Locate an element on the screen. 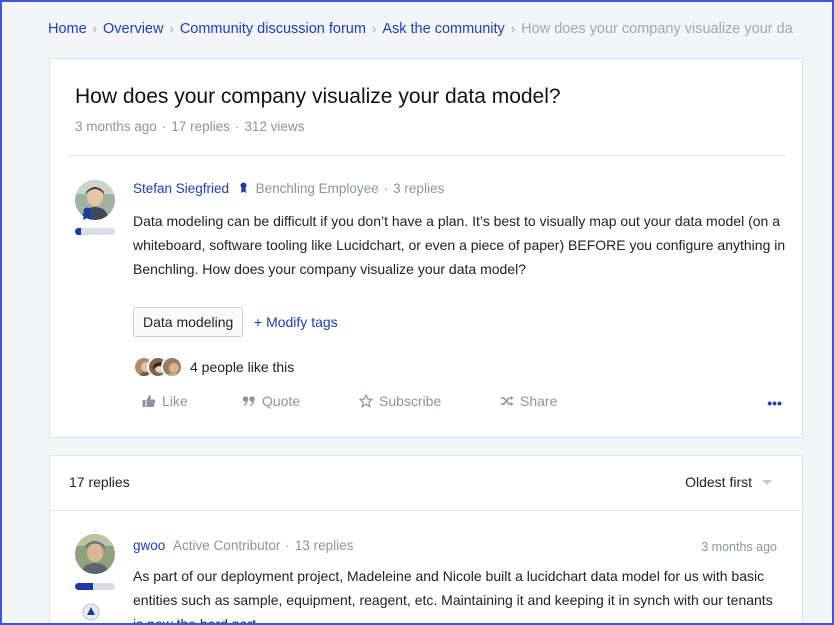  reply-author-name-link: gwoo is located at coordinates (149, 545).